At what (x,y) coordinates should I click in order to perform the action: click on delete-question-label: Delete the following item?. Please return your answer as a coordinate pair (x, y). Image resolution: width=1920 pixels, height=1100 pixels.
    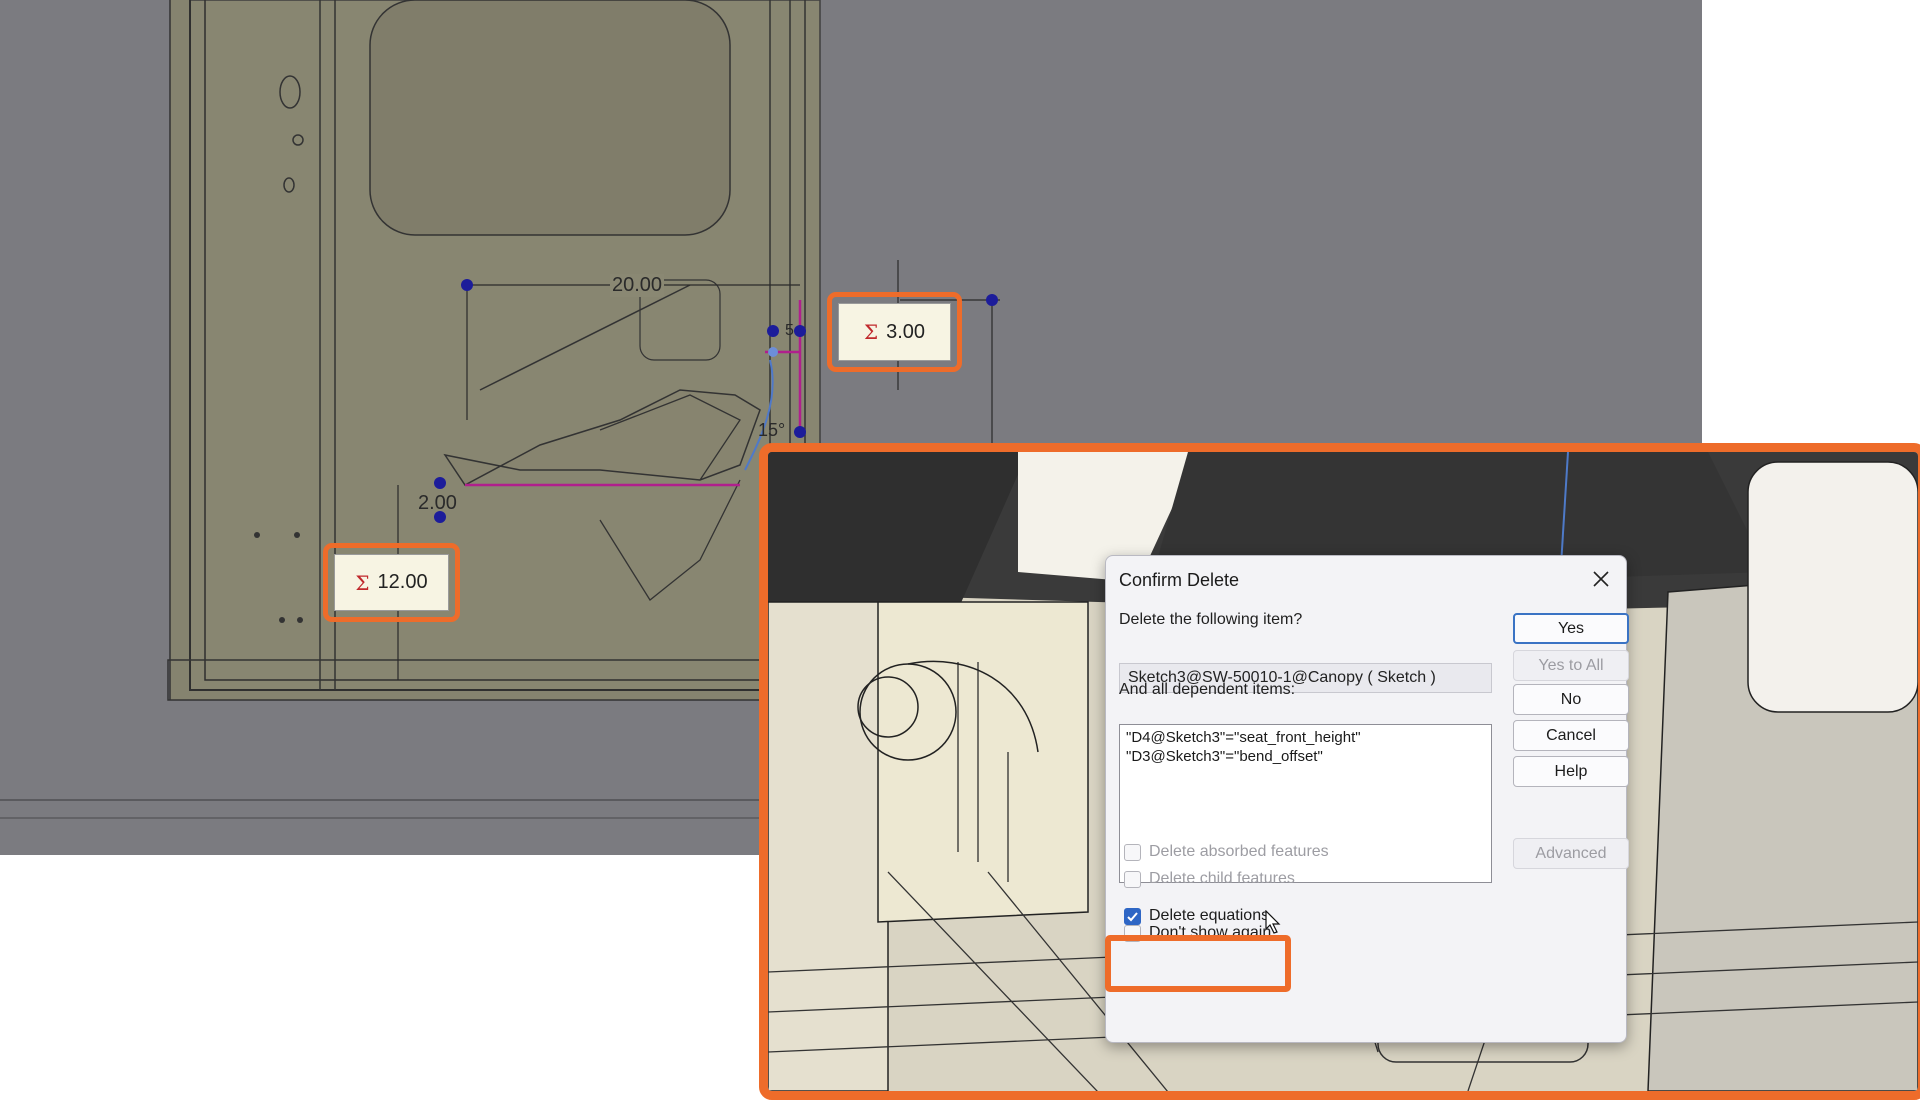
    Looking at the image, I should click on (1211, 619).